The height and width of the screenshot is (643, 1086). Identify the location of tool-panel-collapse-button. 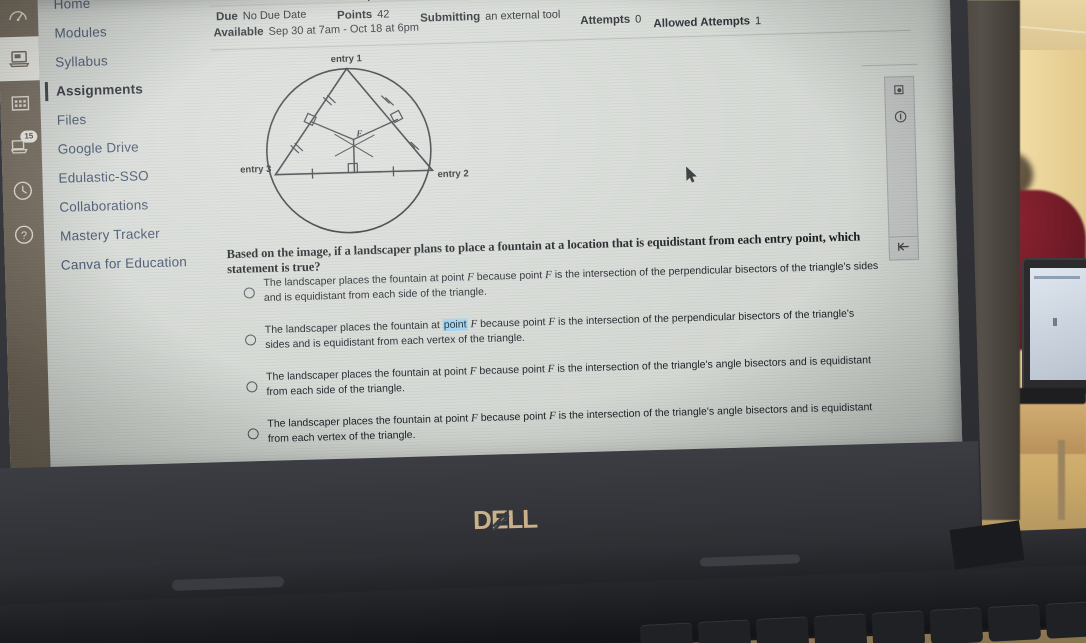
(904, 248).